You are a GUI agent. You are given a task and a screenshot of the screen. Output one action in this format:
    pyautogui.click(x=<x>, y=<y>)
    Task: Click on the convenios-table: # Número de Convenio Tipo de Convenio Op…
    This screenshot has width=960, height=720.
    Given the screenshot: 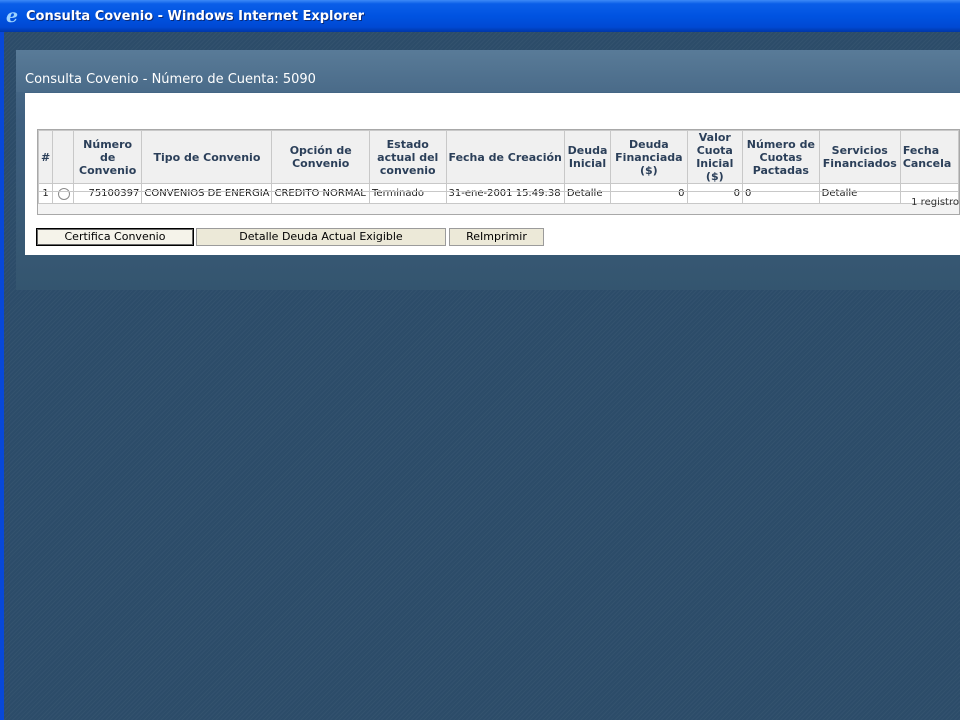 What is the action you would take?
    pyautogui.click(x=498, y=167)
    